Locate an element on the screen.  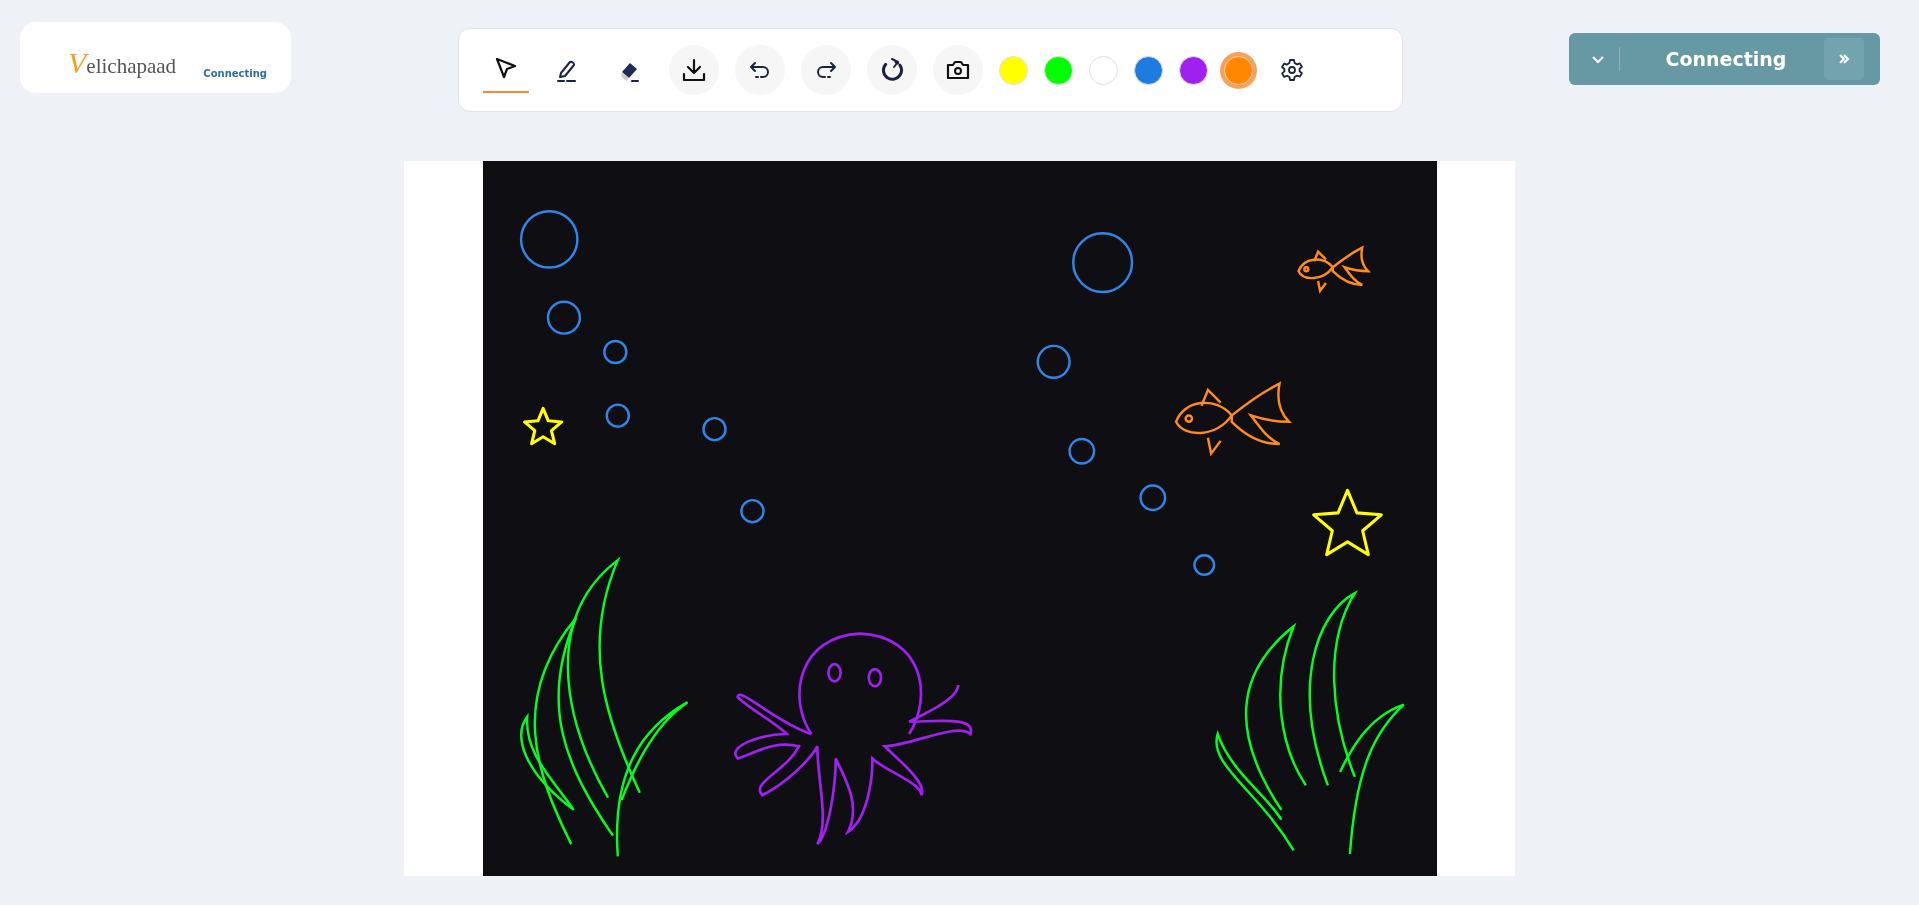
chevron-down-icon is located at coordinates (1598, 59).